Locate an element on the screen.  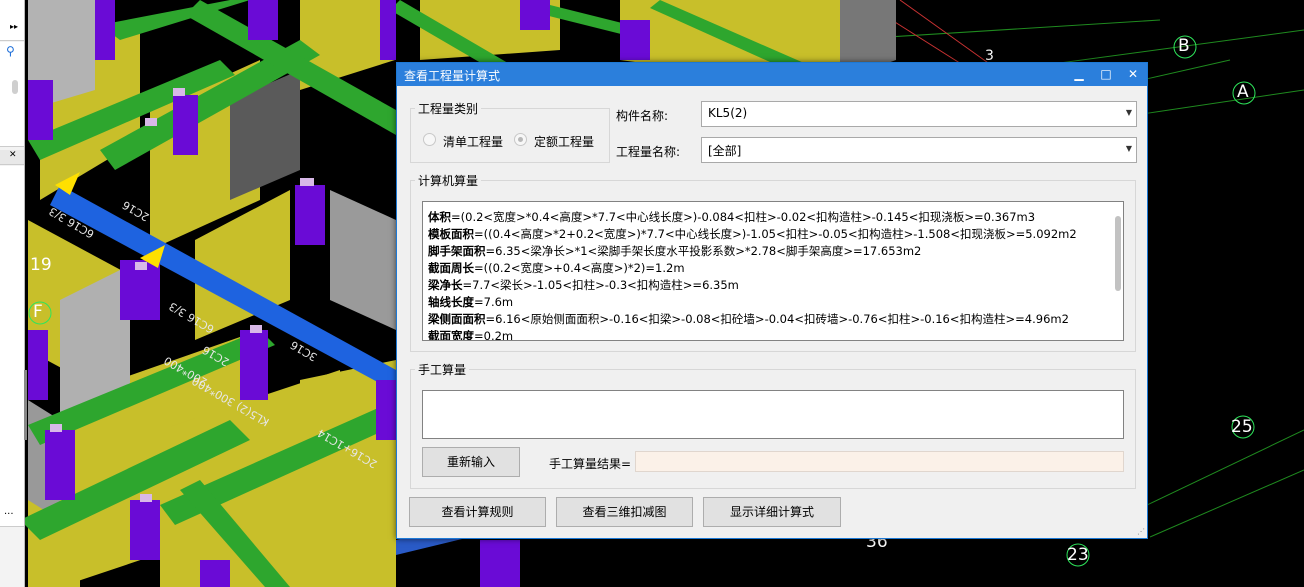
radio-selected-dot is located at coordinates (520, 139).